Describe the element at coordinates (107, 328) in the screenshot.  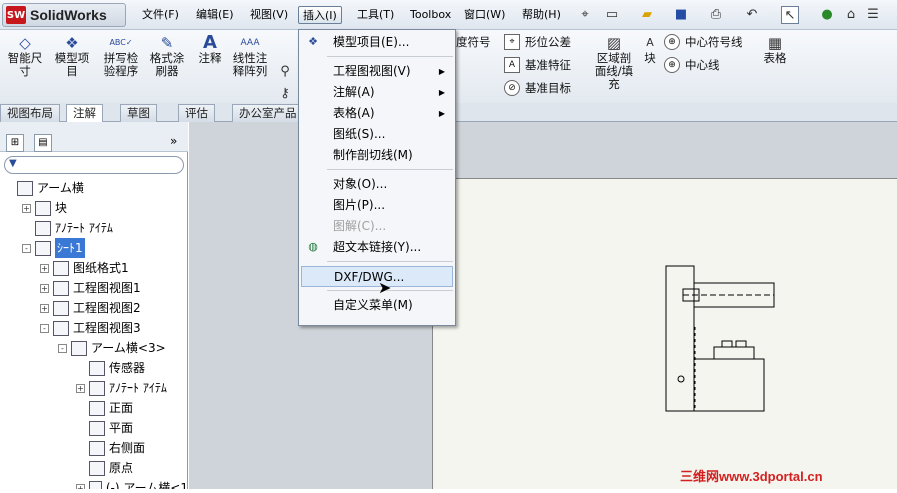
I see `tree-item-label: 工程图视图3` at that location.